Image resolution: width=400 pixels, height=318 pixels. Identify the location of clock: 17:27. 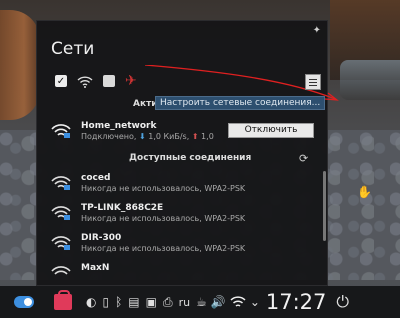
(296, 302).